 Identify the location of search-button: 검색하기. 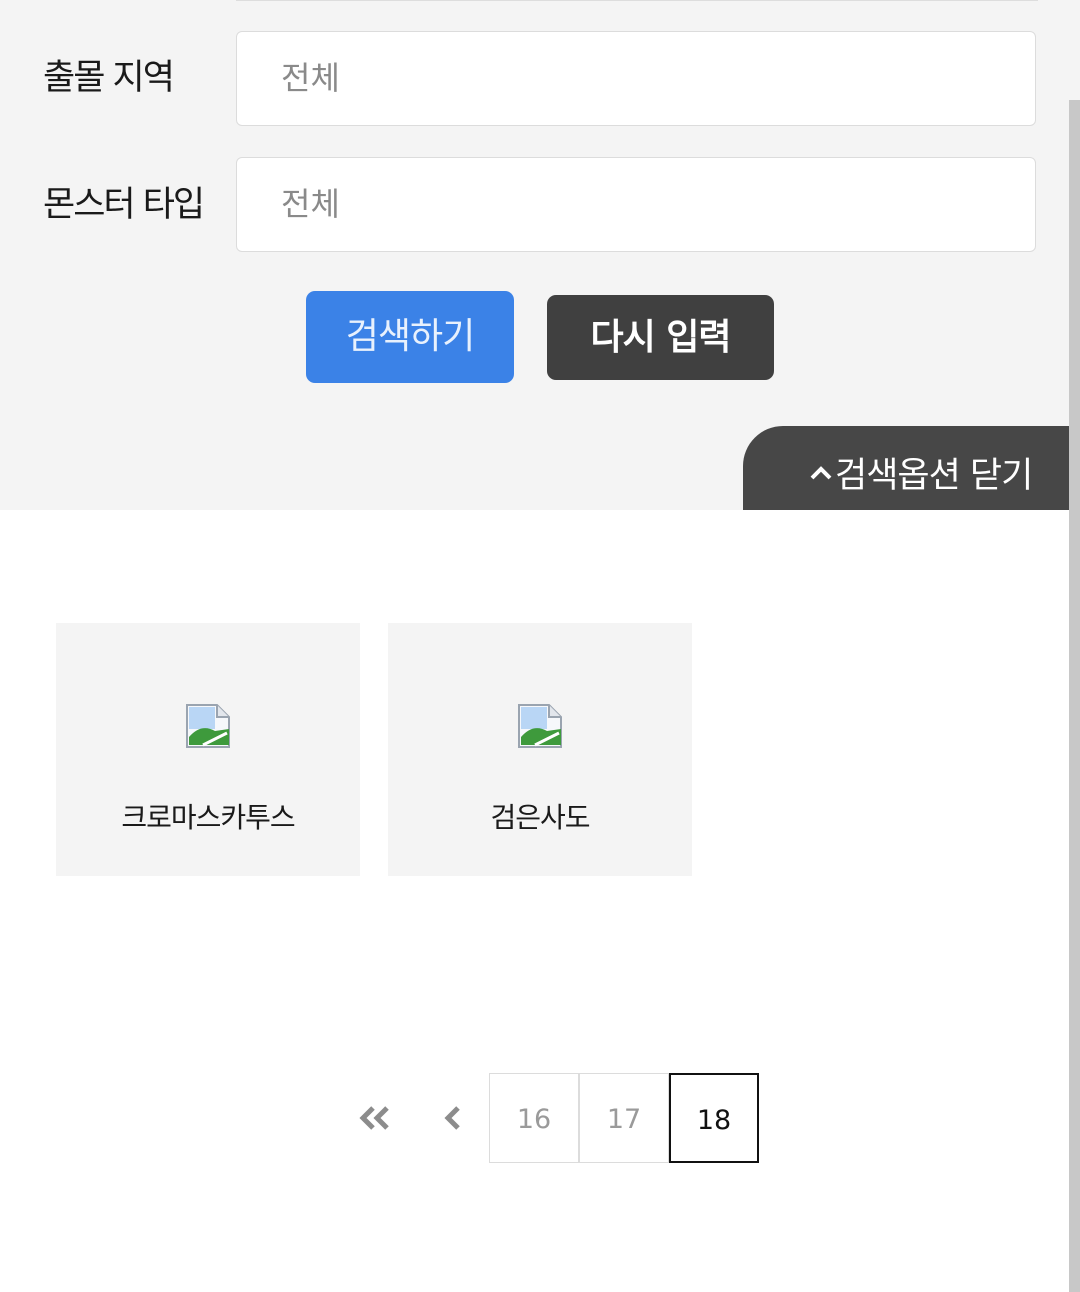
(410, 337).